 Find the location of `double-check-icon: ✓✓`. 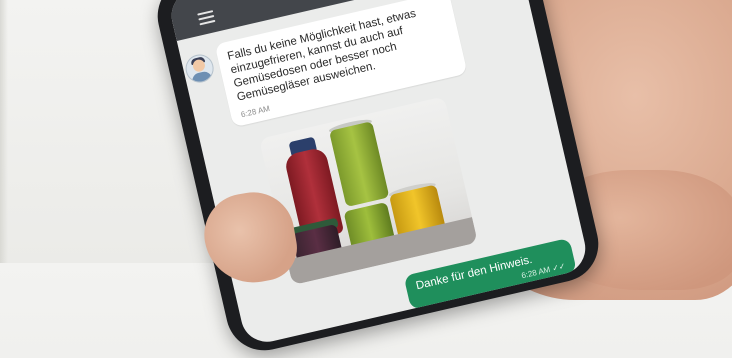

double-check-icon: ✓✓ is located at coordinates (559, 267).